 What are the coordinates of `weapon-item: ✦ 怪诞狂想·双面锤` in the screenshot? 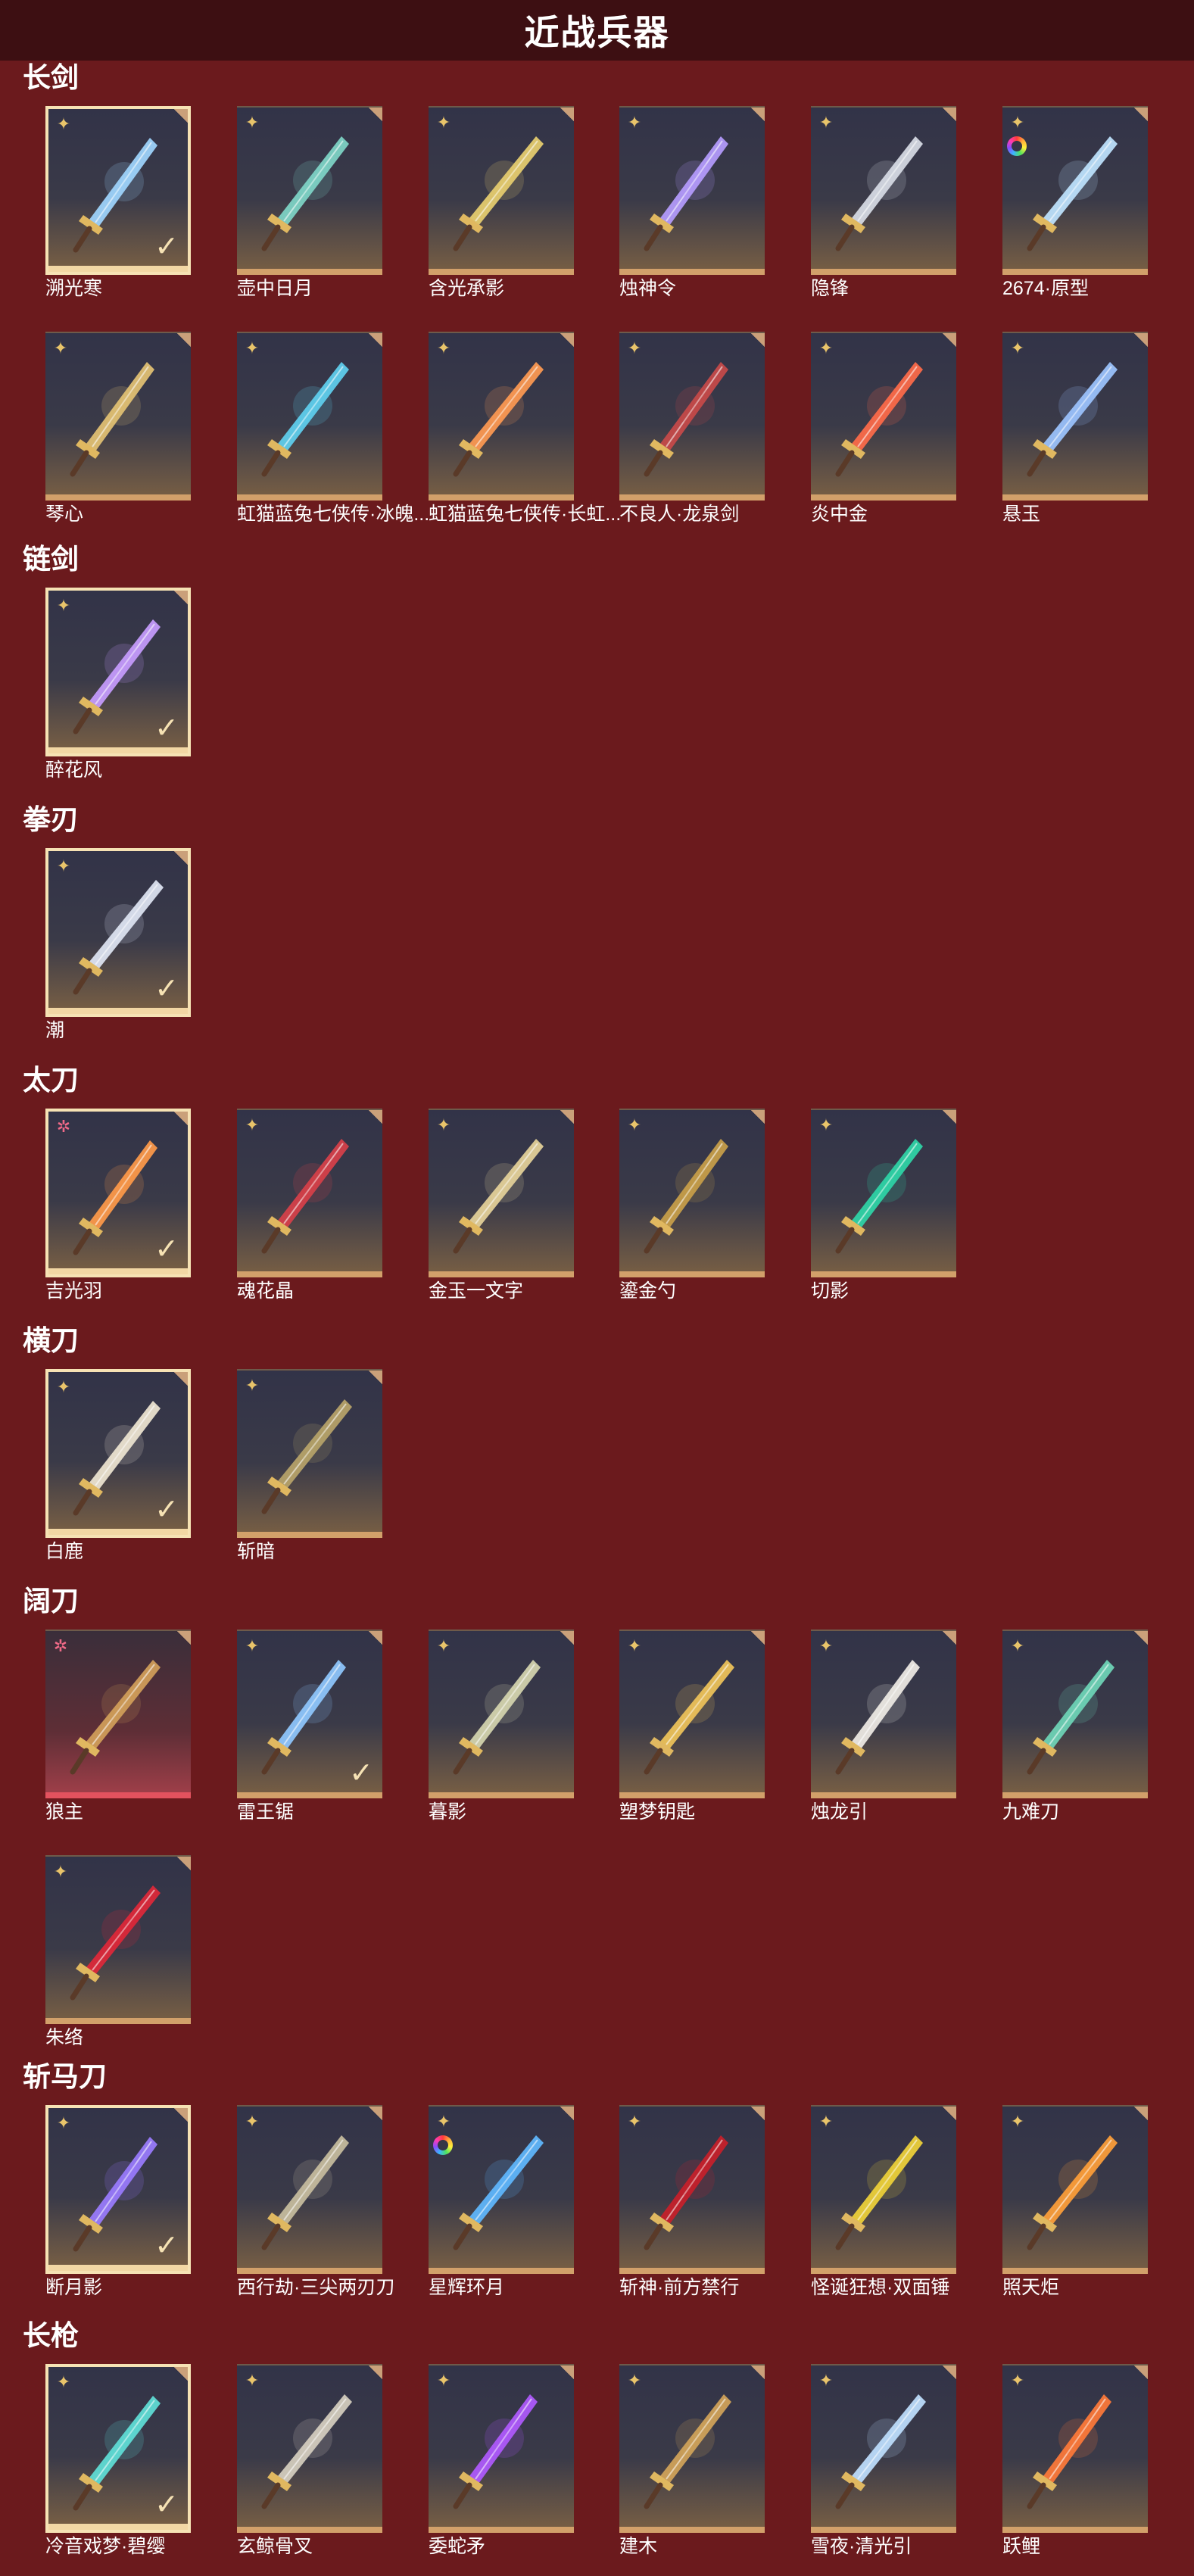 It's located at (883, 2201).